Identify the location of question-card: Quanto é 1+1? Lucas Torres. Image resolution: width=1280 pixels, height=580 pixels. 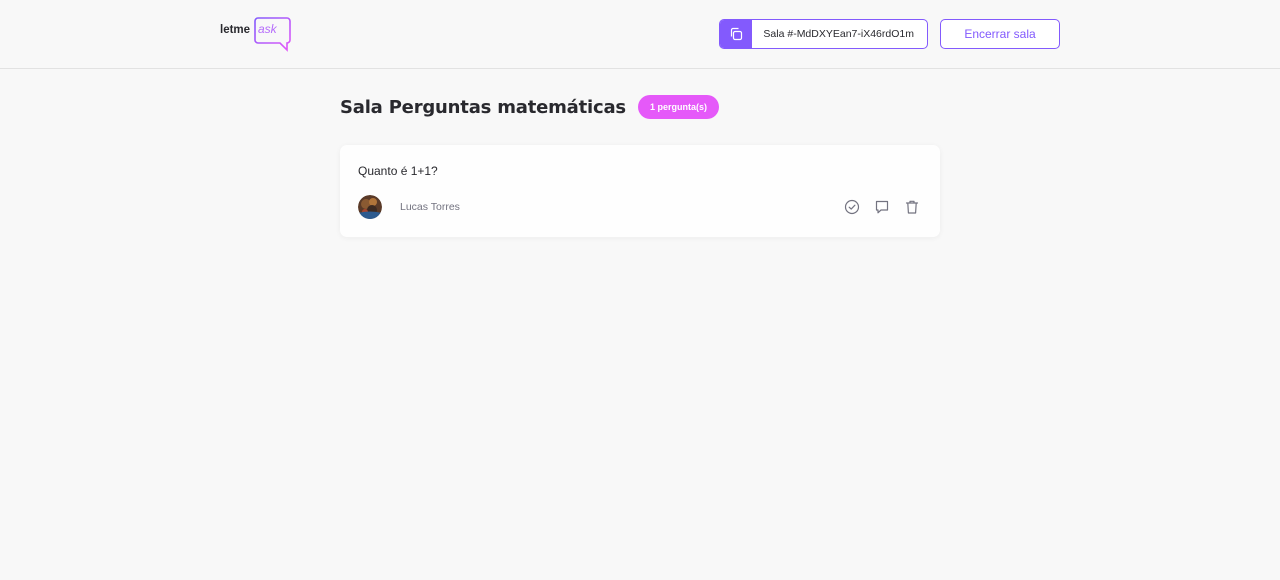
(640, 191).